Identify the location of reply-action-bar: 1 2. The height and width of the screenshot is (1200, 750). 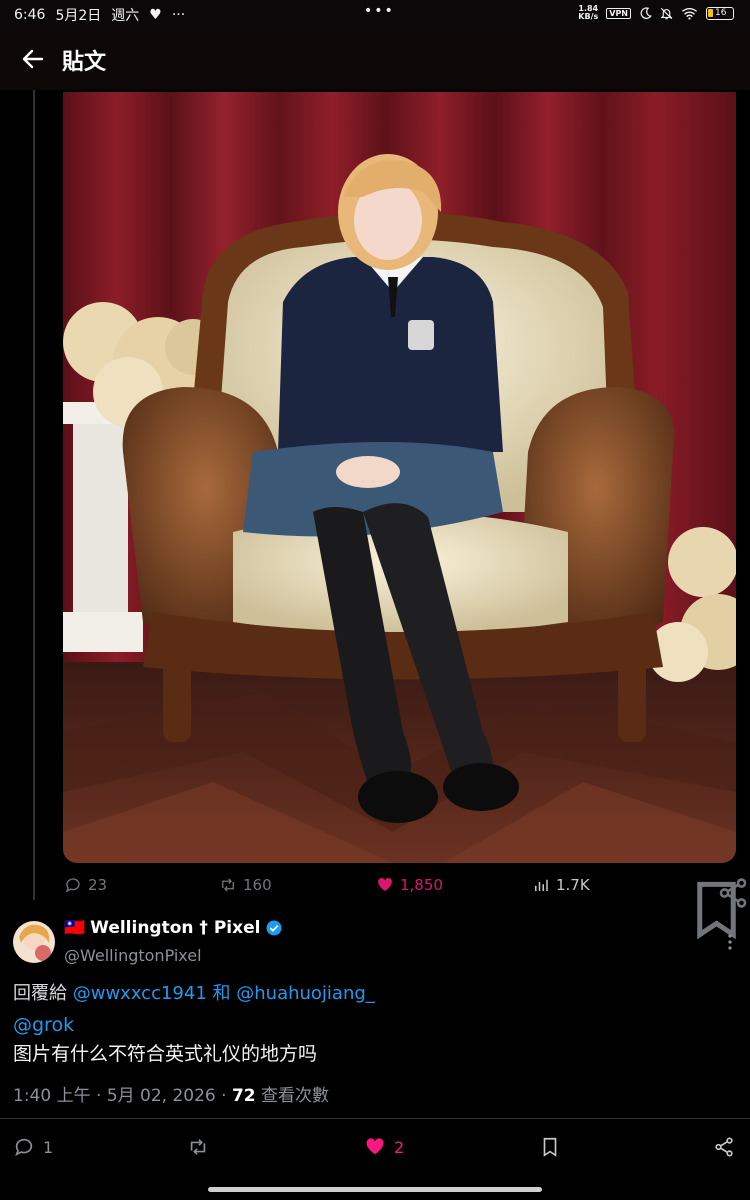
(375, 1149).